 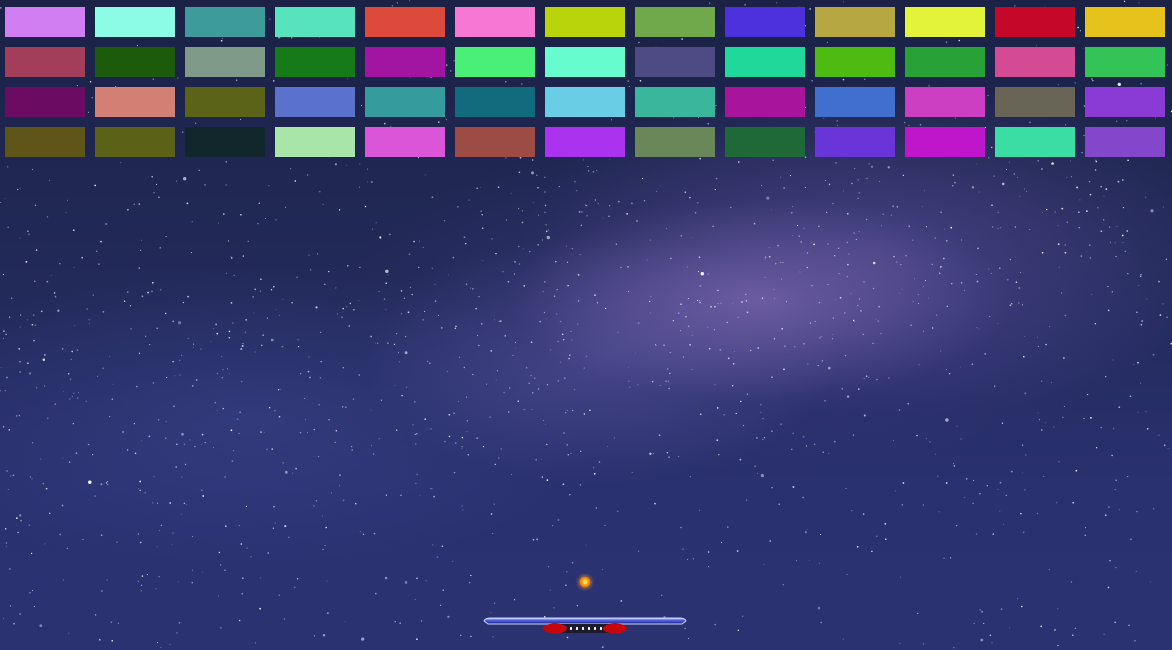 What do you see at coordinates (615, 628) in the screenshot?
I see `paddle-right-cap` at bounding box center [615, 628].